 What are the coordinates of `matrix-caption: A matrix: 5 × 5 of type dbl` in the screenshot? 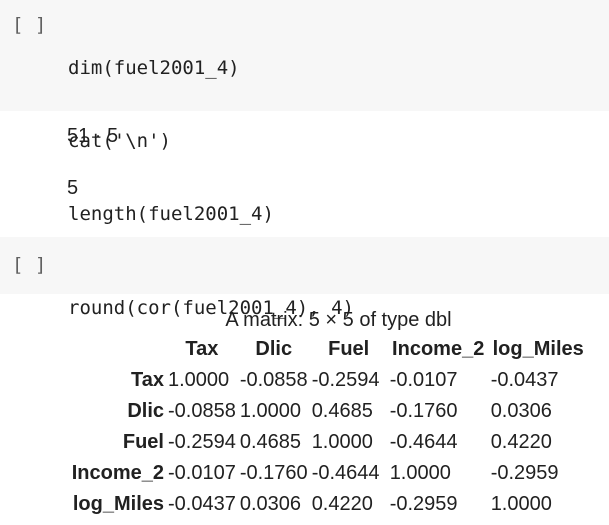 It's located at (338, 320).